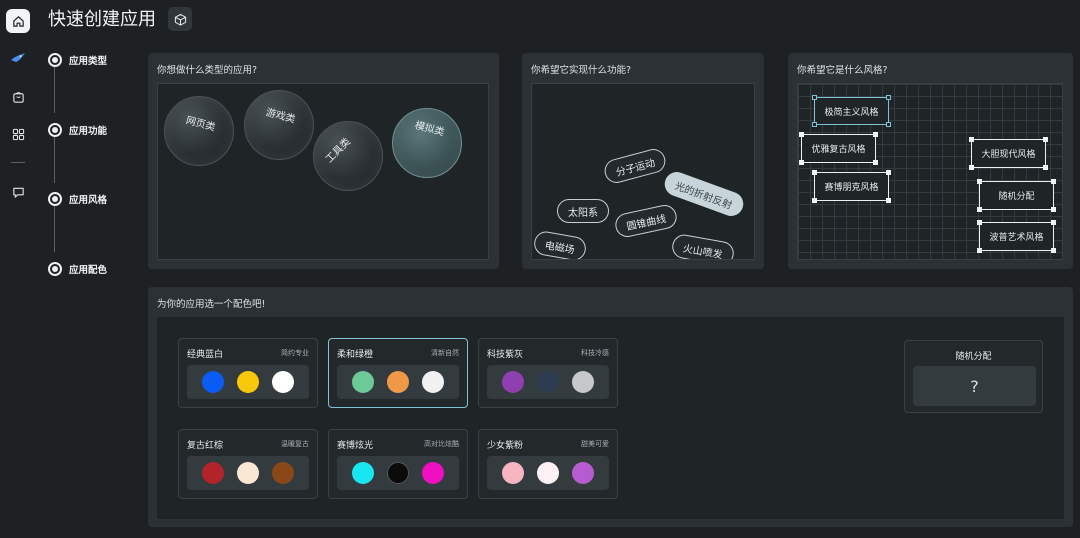 The width and height of the screenshot is (1080, 538). I want to click on panel-title: 你想做什么类型的应用?, so click(207, 70).